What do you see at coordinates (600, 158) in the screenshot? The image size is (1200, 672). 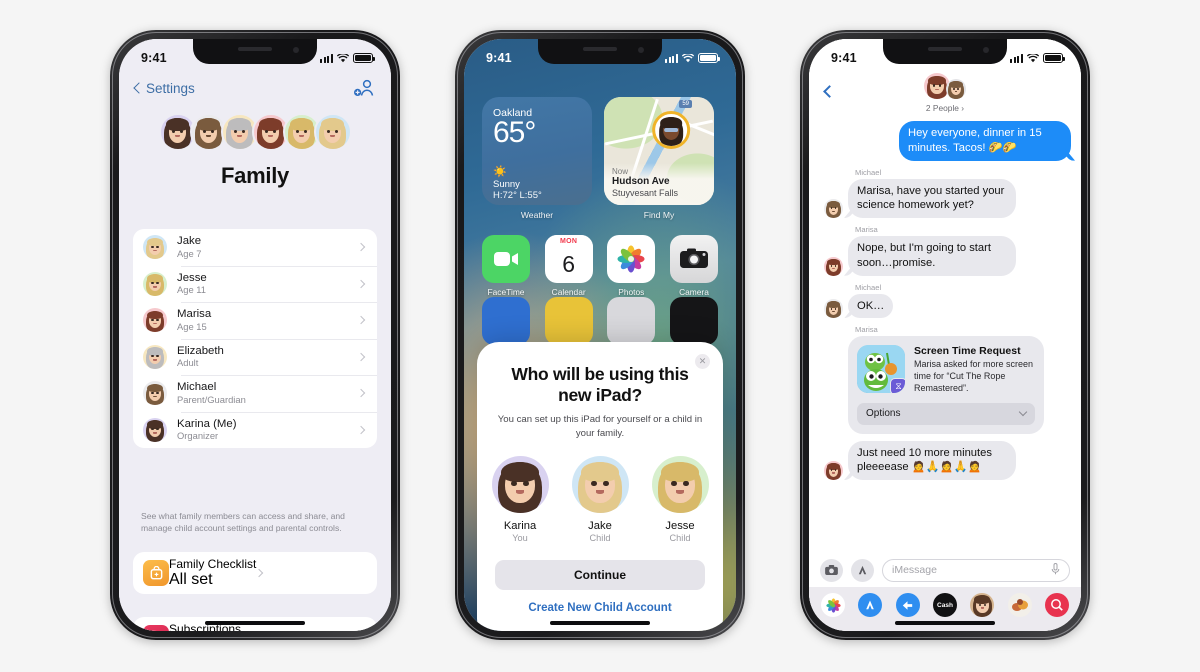 I see `widget-row: Oakland 65° ☀️ Sunny H:72° L:55° Weather` at bounding box center [600, 158].